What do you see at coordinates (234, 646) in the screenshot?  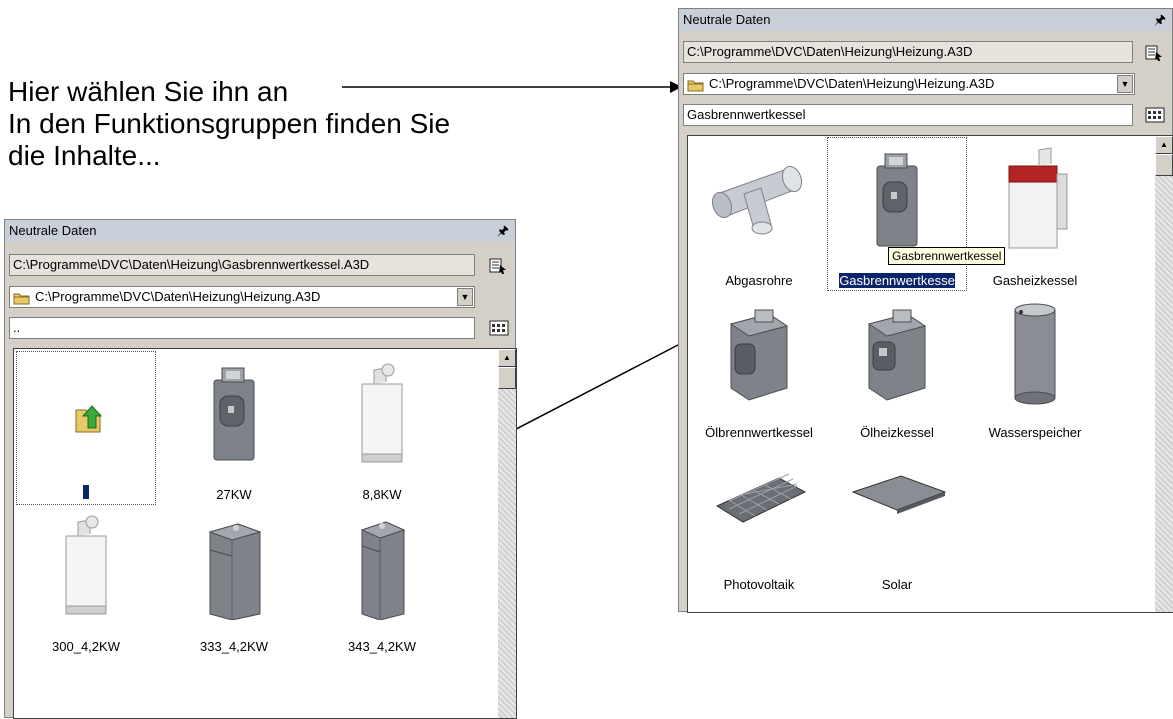 I see `item-label: 333_4,2KW` at bounding box center [234, 646].